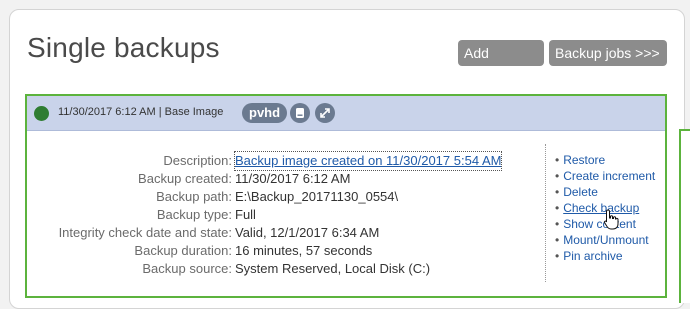 This screenshot has width=690, height=309. Describe the element at coordinates (325, 113) in the screenshot. I see `expand-icon` at that location.